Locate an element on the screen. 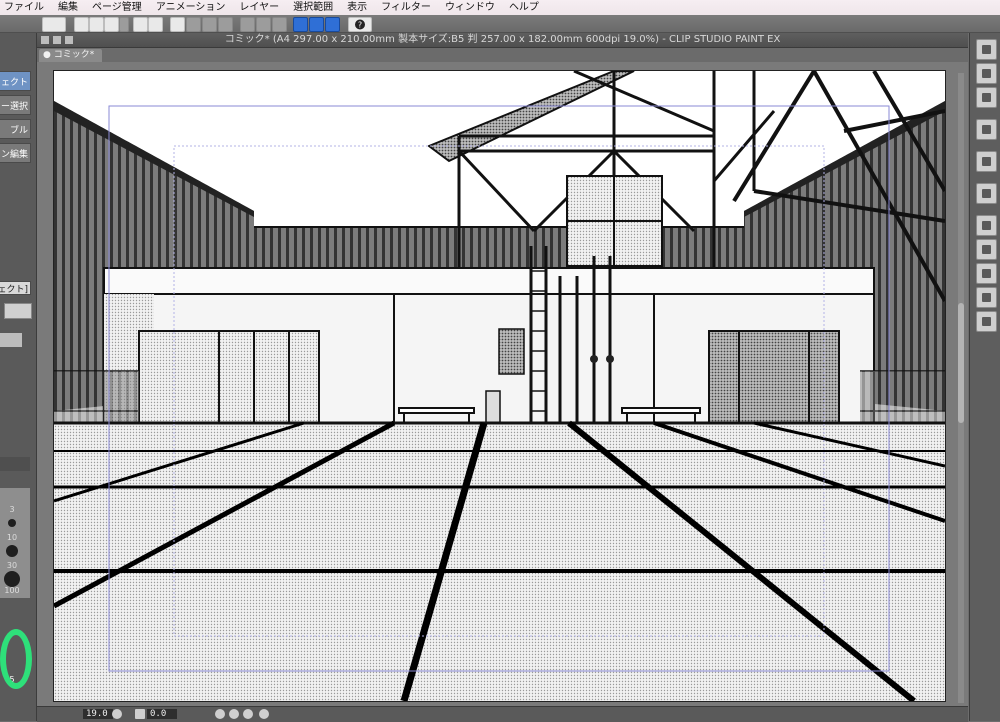 The height and width of the screenshot is (722, 1000). menu-window: ウィンドウ is located at coordinates (470, 7).